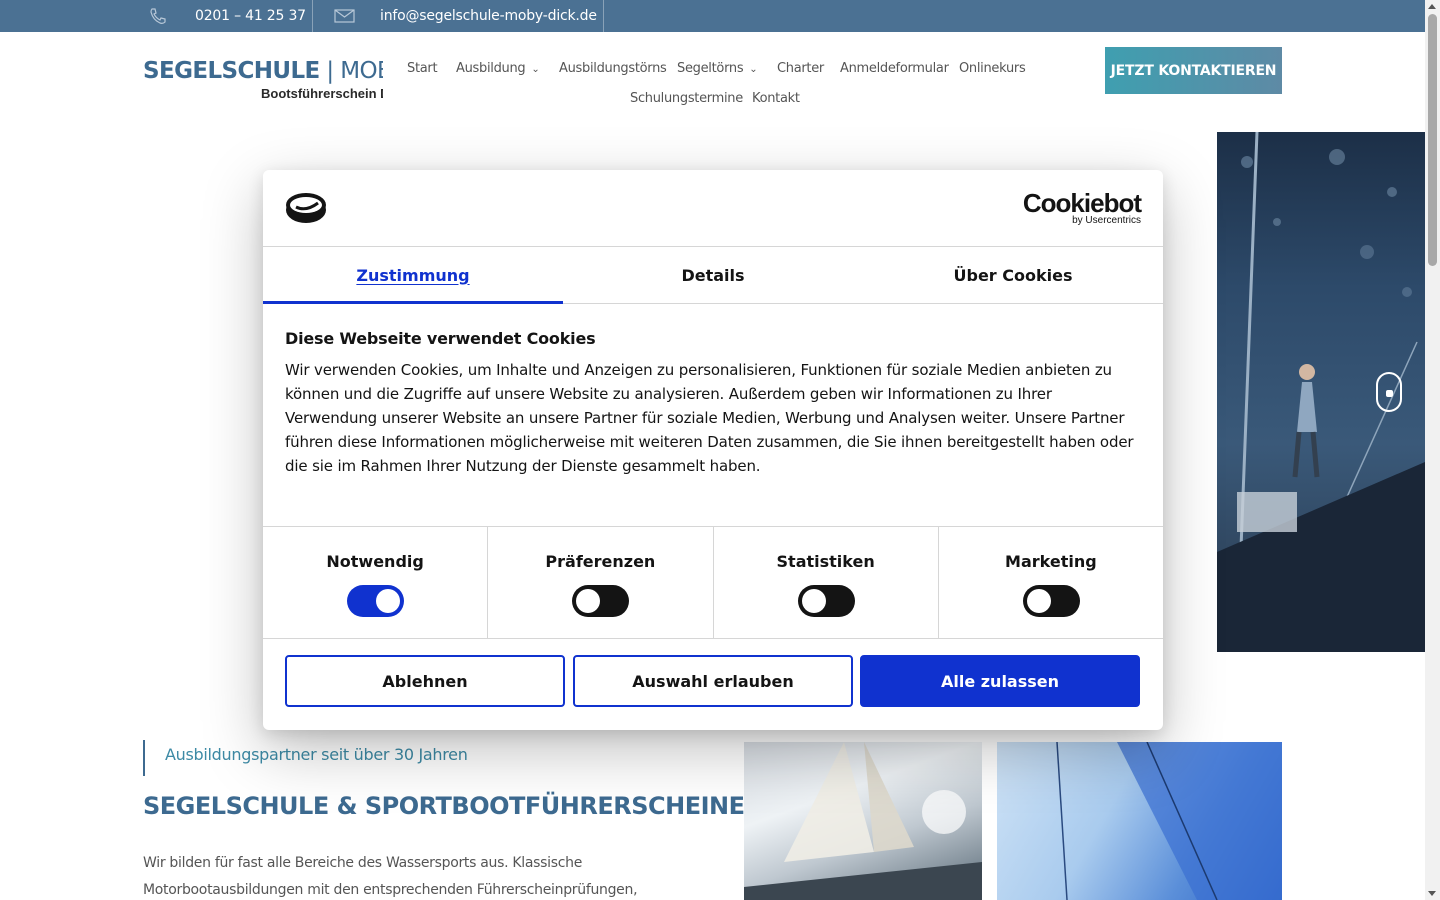  What do you see at coordinates (800, 68) in the screenshot?
I see `nav-item-charter: Charter` at bounding box center [800, 68].